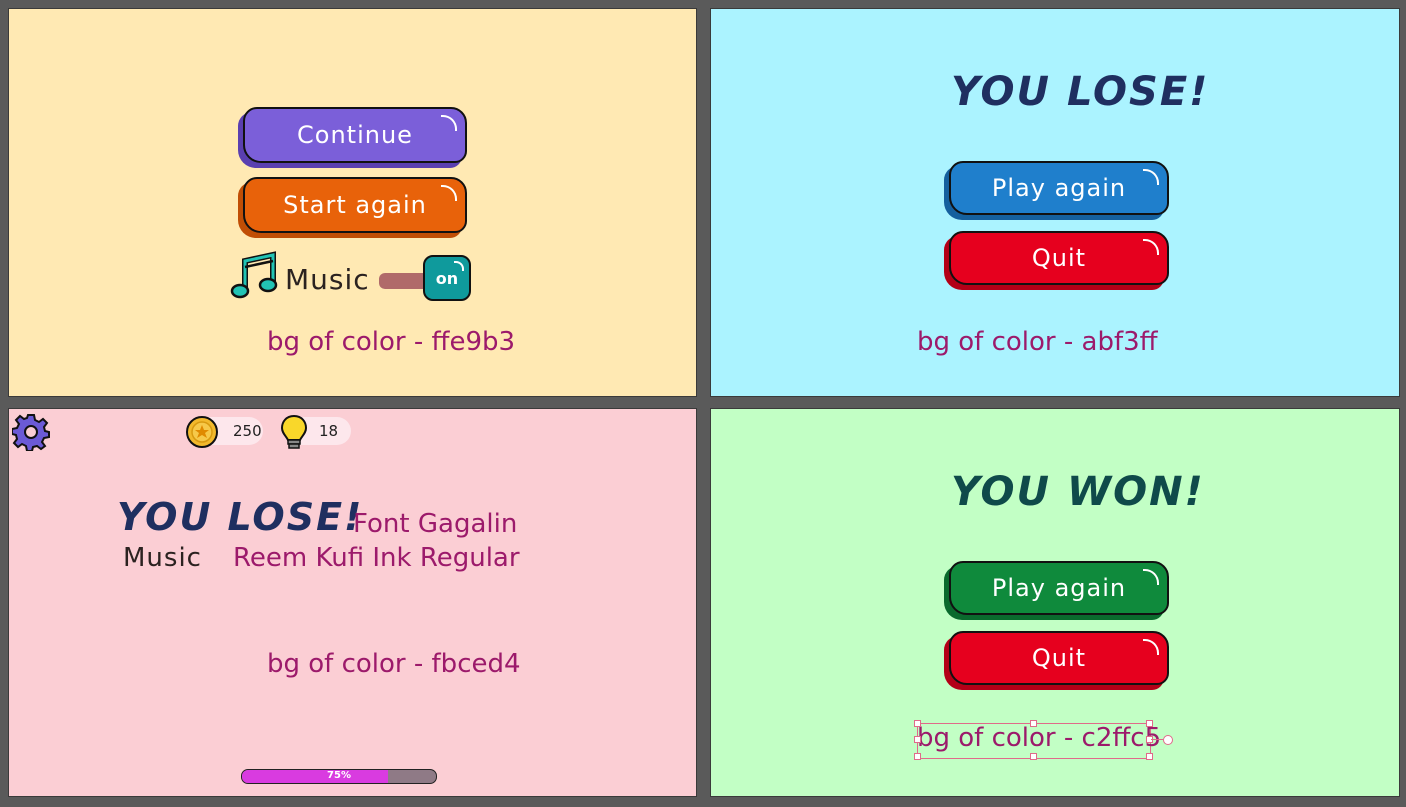  Describe the element at coordinates (1168, 740) in the screenshot. I see `rotate-handle` at that location.